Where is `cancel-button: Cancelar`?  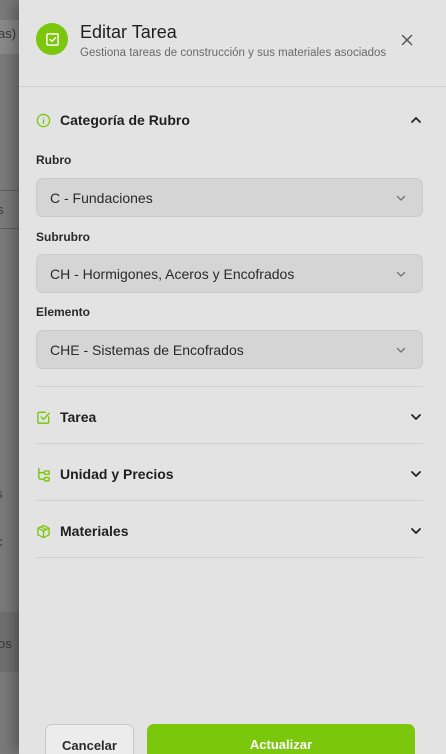
cancel-button: Cancelar is located at coordinates (89, 739).